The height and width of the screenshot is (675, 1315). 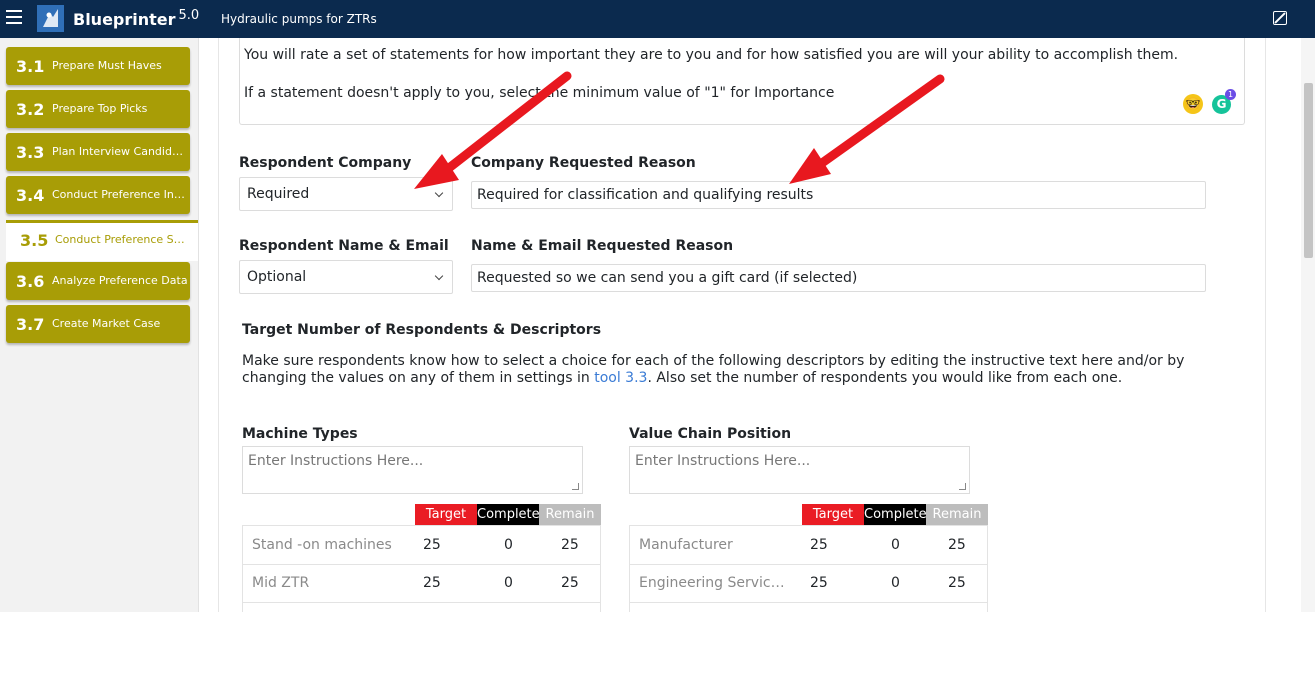 What do you see at coordinates (679, 130) in the screenshot?
I see `annotation-arrows` at bounding box center [679, 130].